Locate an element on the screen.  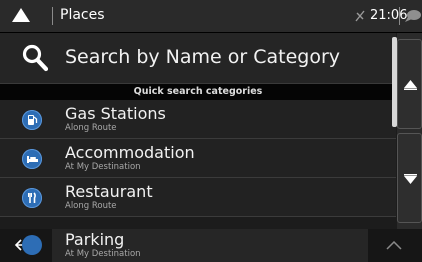
fork-knife-icon is located at coordinates (32, 198).